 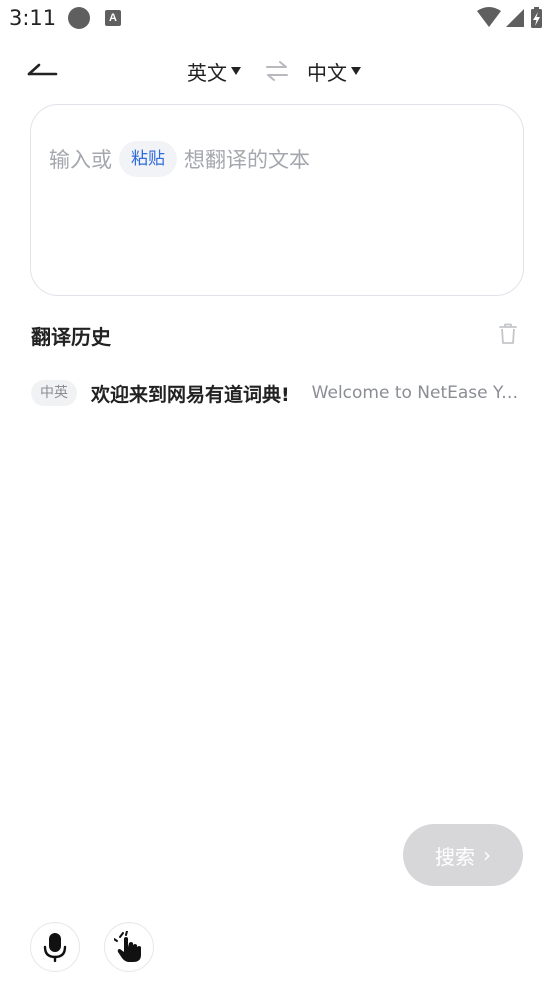 I want to click on tap-hand-icon, so click(x=127, y=946).